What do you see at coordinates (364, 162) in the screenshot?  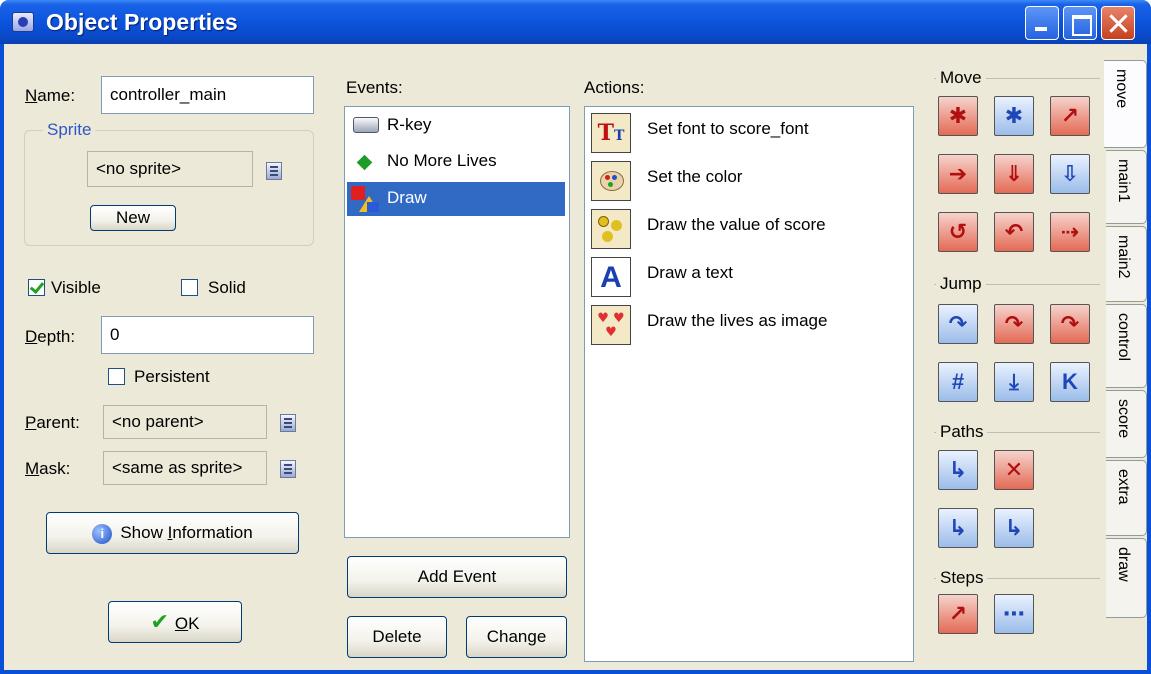 I see `green-diamond-icon` at bounding box center [364, 162].